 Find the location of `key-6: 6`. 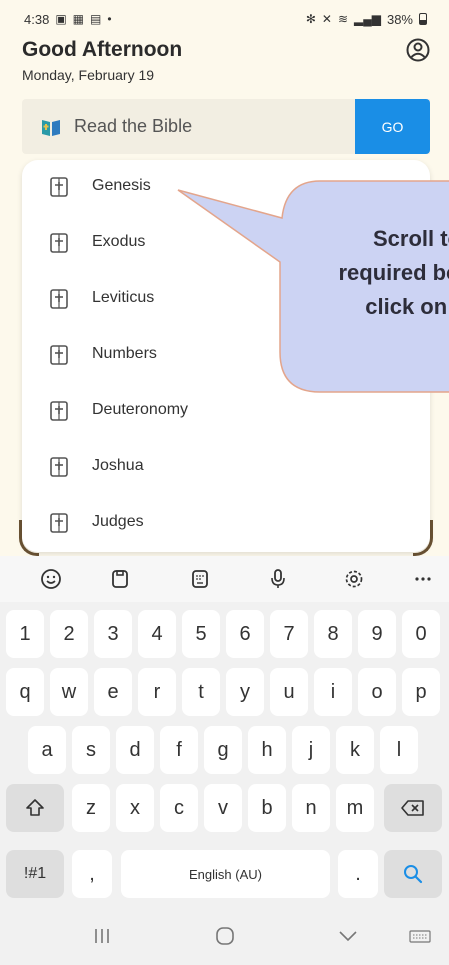

key-6: 6 is located at coordinates (245, 634).